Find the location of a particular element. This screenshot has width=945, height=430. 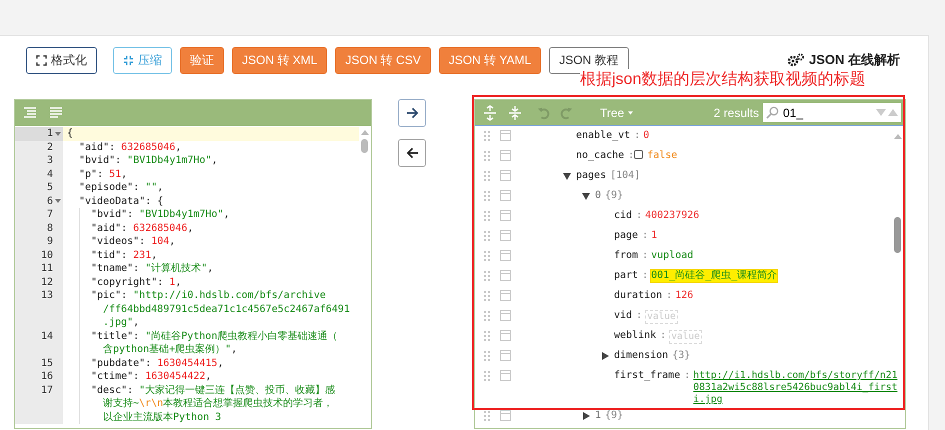

previous-result-icon is located at coordinates (893, 112).